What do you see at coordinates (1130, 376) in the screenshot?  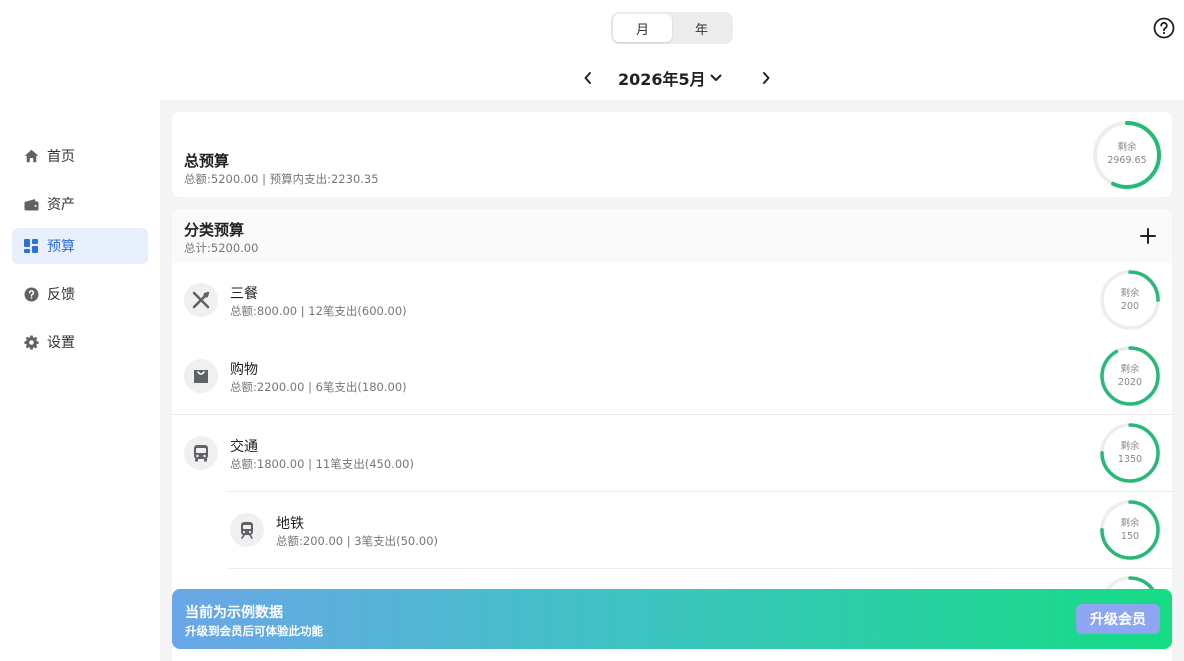 I see `remaining-ring: 剩余 2020` at bounding box center [1130, 376].